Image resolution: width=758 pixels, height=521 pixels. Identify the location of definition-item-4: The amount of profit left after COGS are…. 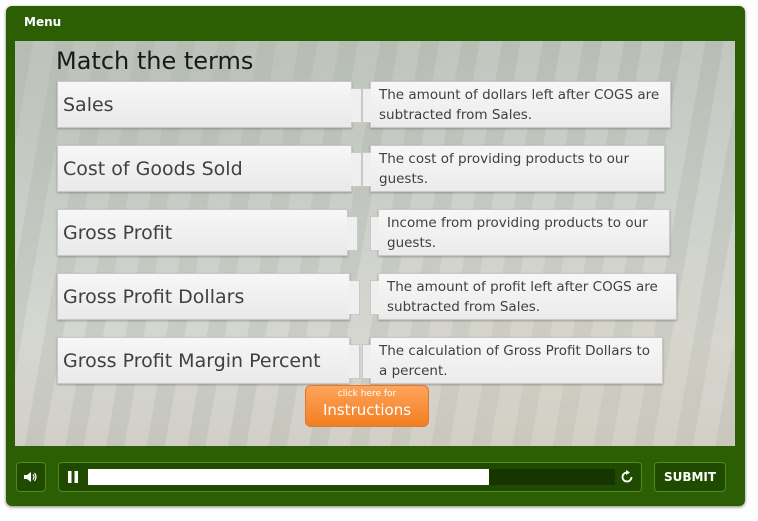
(523, 296).